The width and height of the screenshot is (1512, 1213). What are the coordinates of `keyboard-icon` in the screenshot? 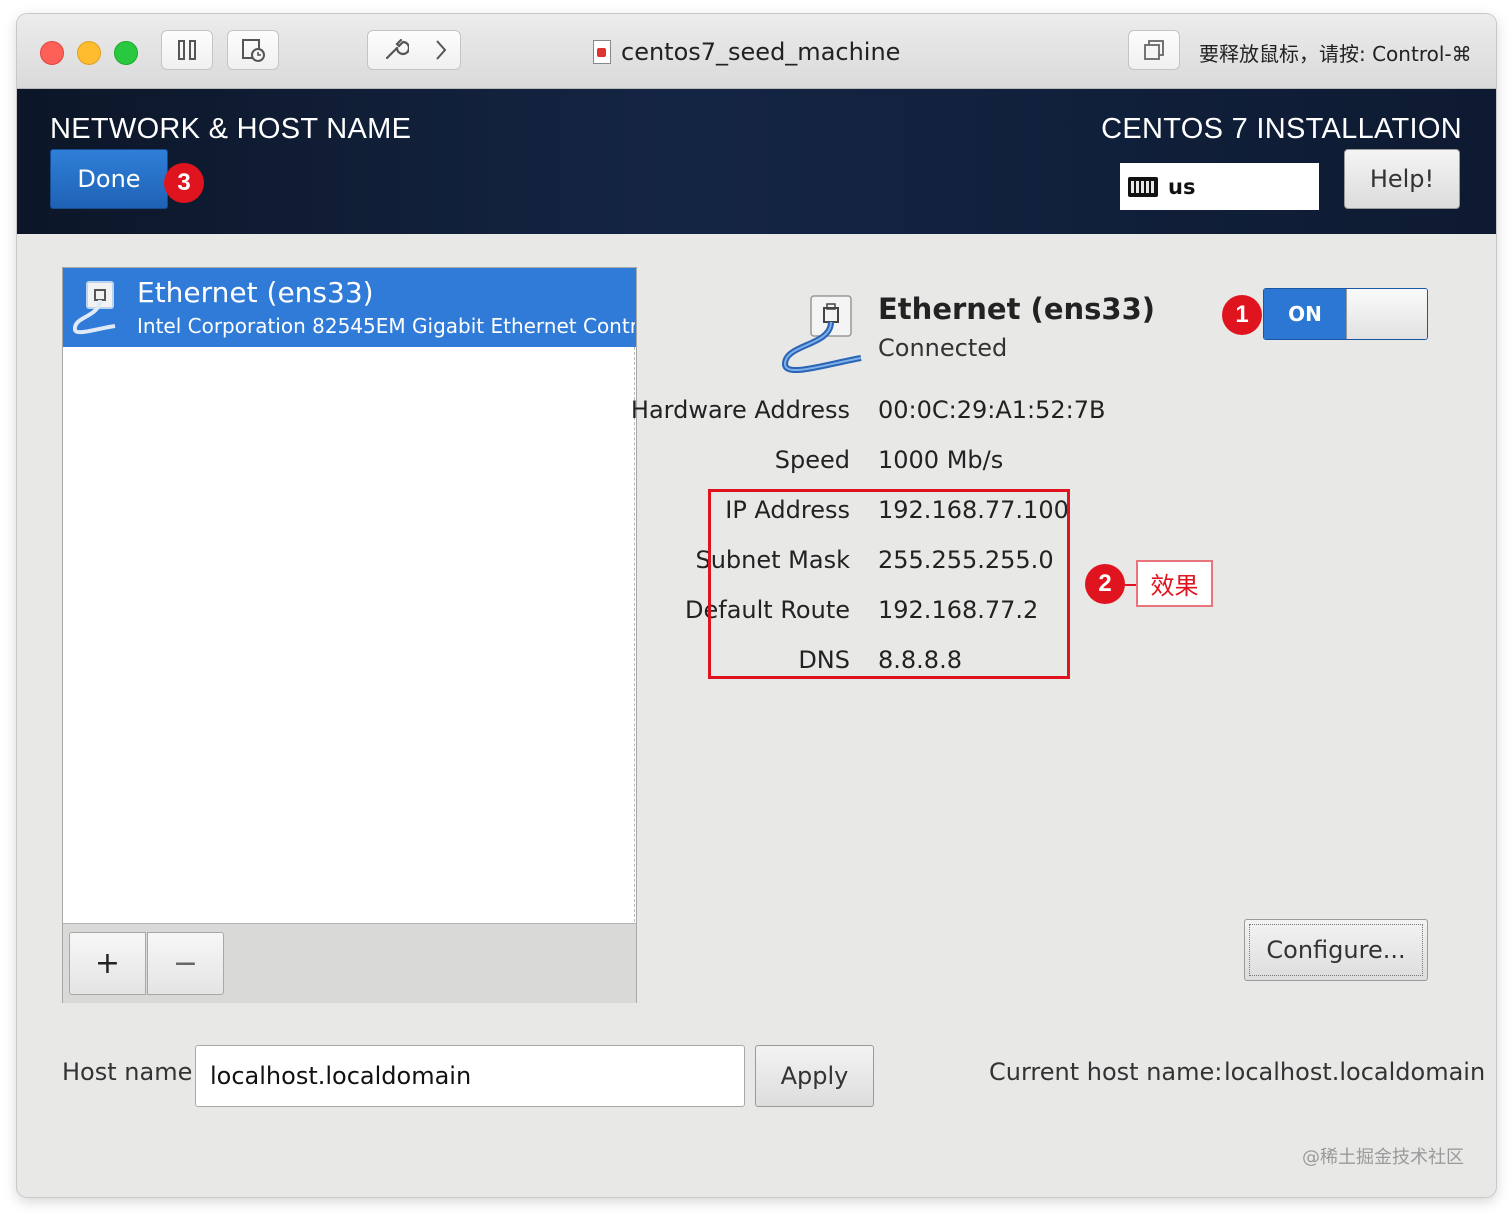 It's located at (1143, 186).